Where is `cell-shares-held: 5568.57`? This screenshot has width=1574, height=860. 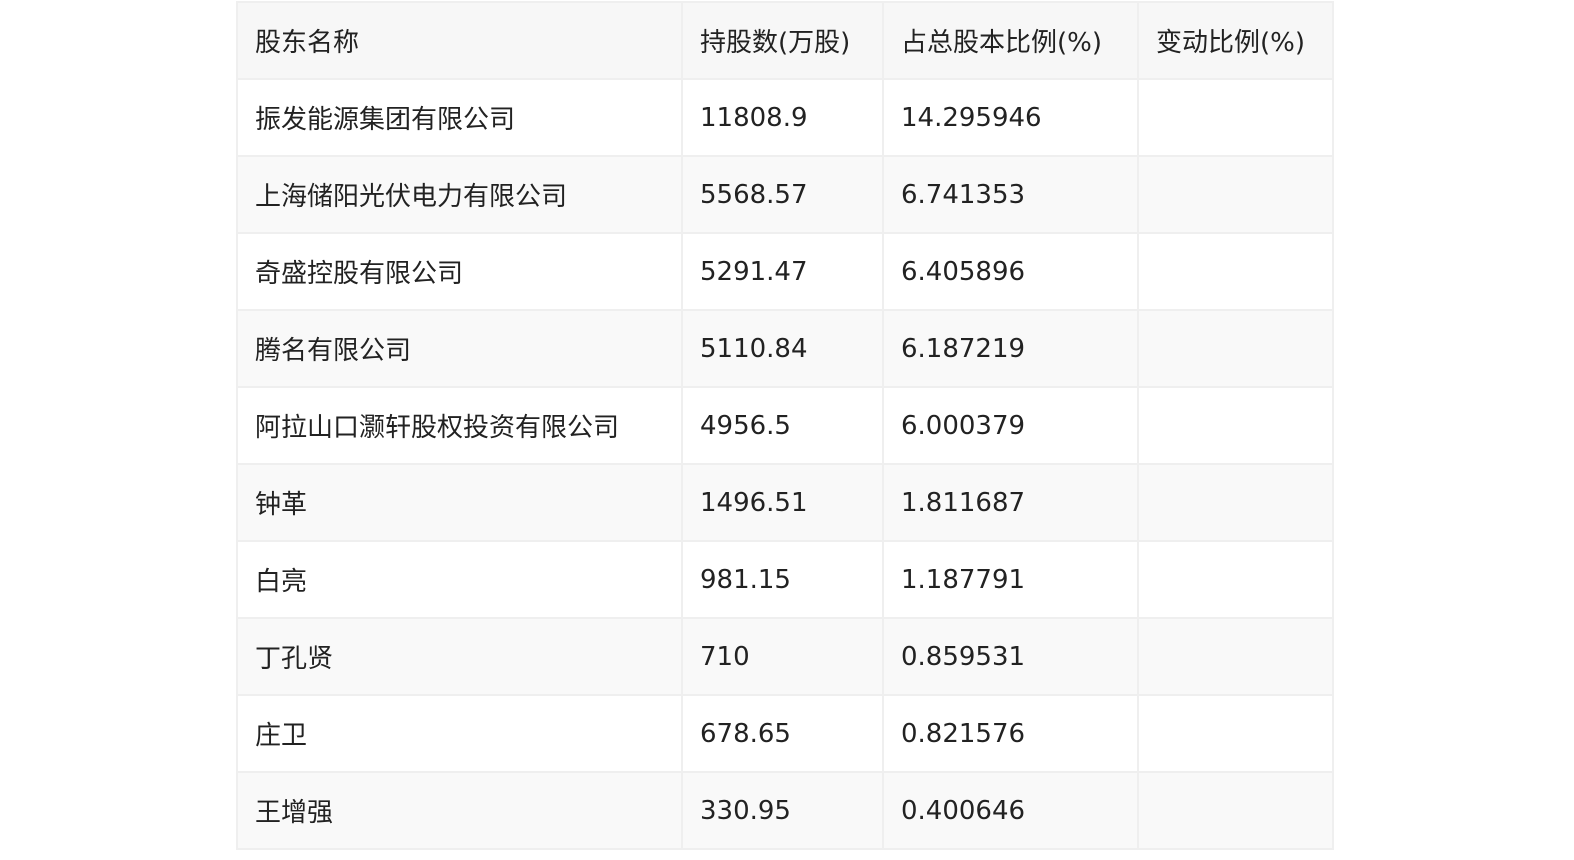
cell-shares-held: 5568.57 is located at coordinates (782, 194).